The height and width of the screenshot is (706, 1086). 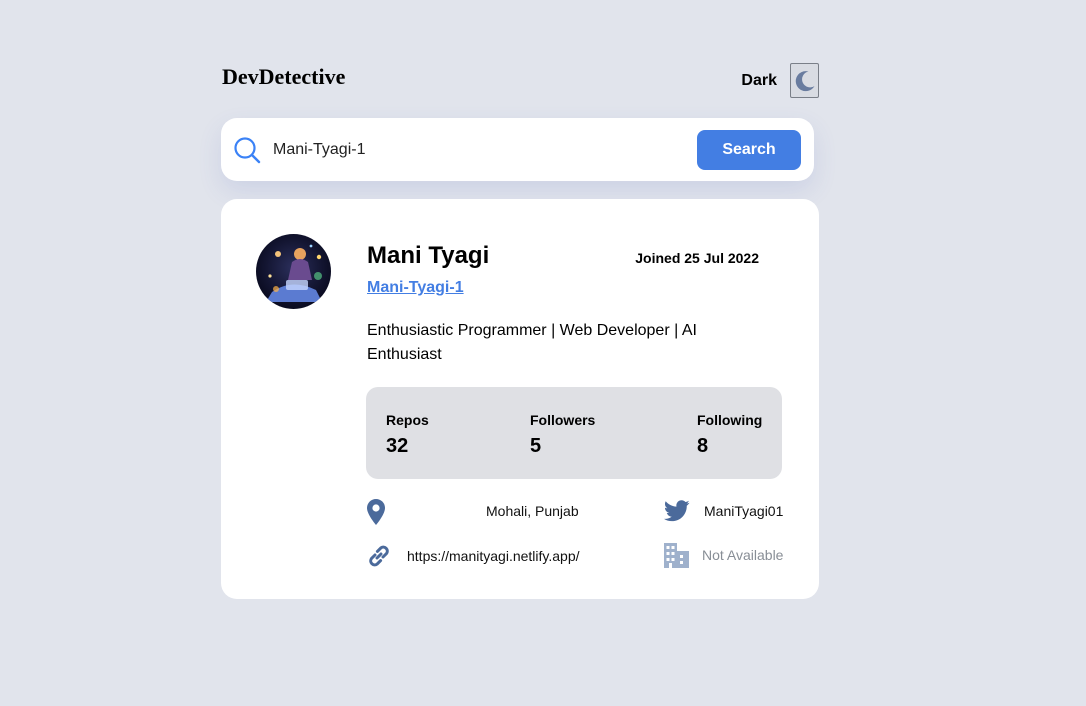 I want to click on app-logo: DevDetective, so click(x=284, y=76).